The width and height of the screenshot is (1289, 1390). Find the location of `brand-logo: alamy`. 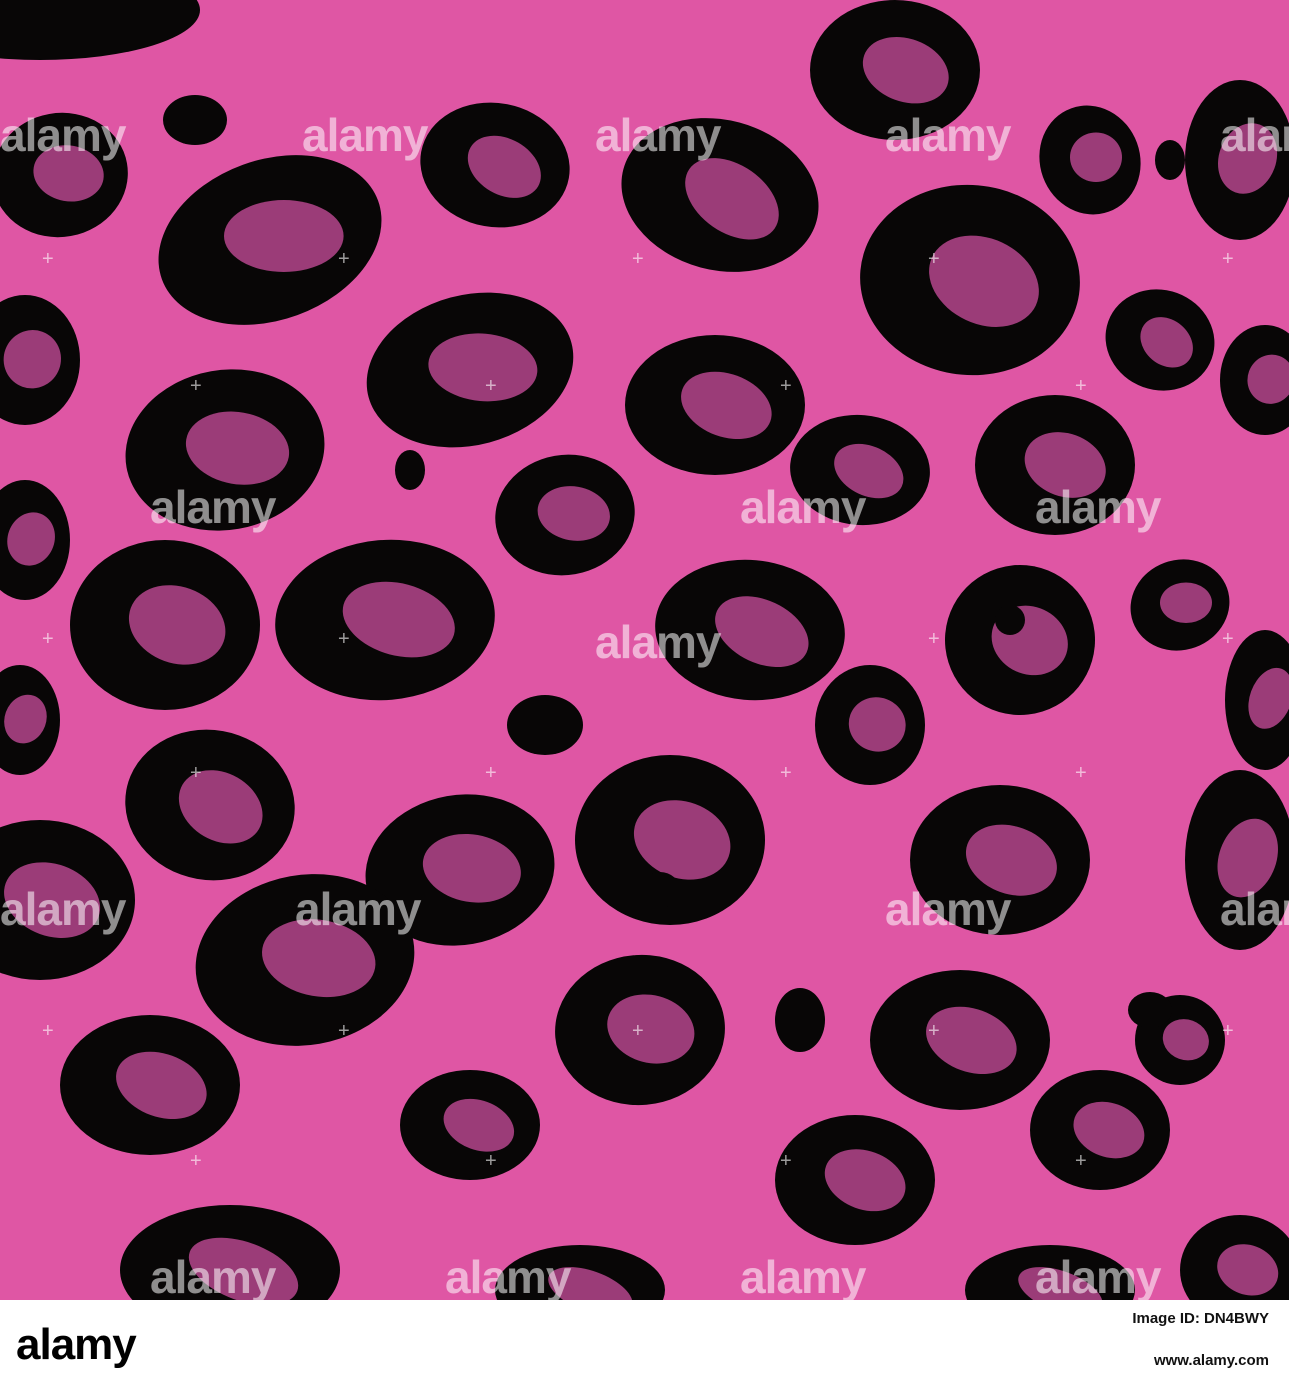

brand-logo: alamy is located at coordinates (76, 1344).